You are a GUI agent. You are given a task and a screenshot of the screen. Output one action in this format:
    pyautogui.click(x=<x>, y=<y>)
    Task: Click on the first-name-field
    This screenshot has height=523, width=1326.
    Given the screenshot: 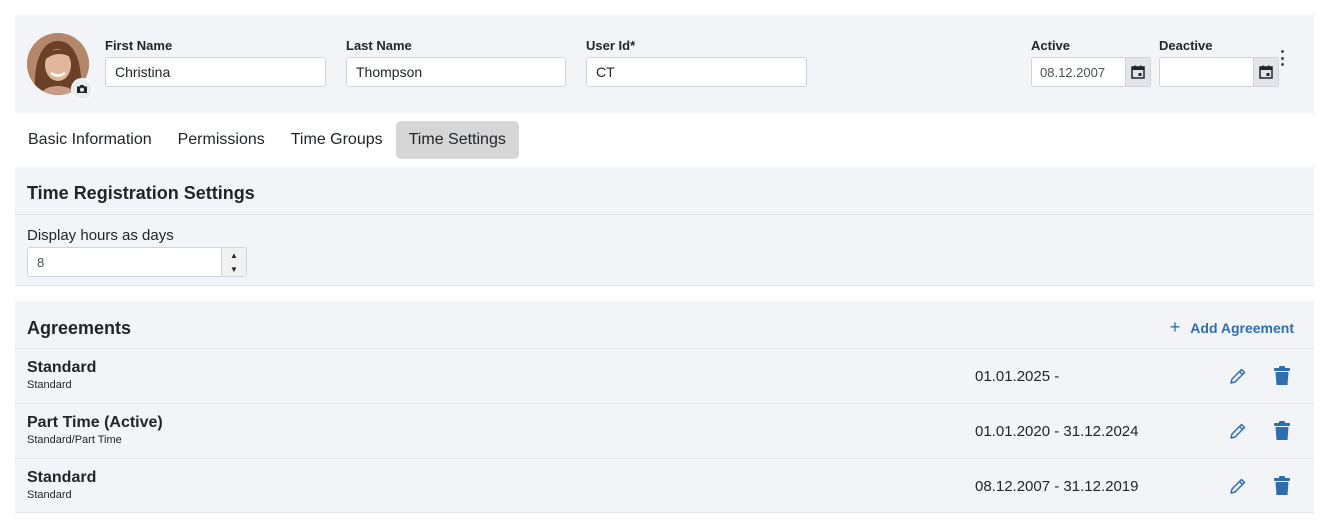 What is the action you would take?
    pyautogui.click(x=215, y=72)
    